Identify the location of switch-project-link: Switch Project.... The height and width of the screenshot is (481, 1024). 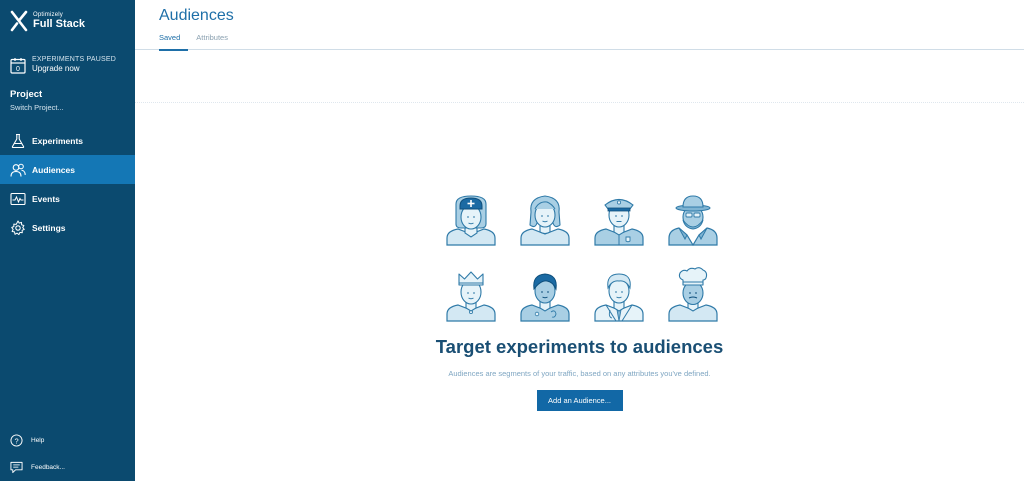
(67, 107).